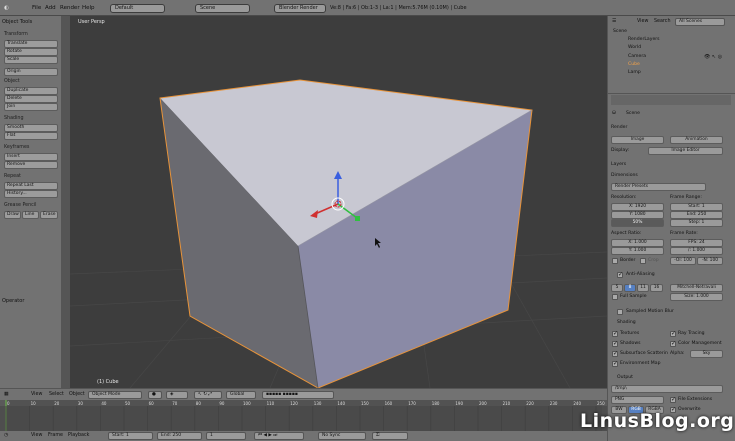 This screenshot has width=735, height=441. I want to click on rotate-button: Rotate, so click(31, 52).